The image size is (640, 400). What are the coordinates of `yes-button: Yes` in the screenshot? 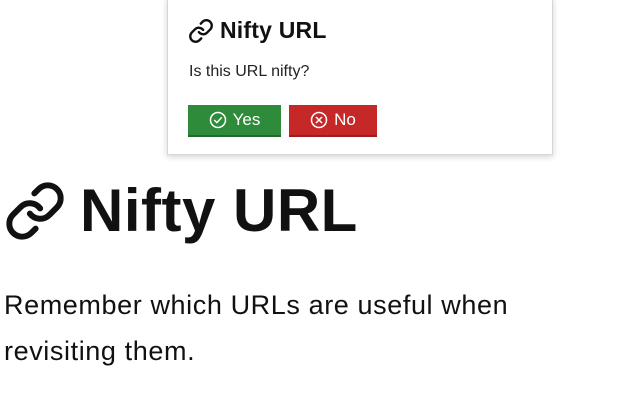 It's located at (234, 121).